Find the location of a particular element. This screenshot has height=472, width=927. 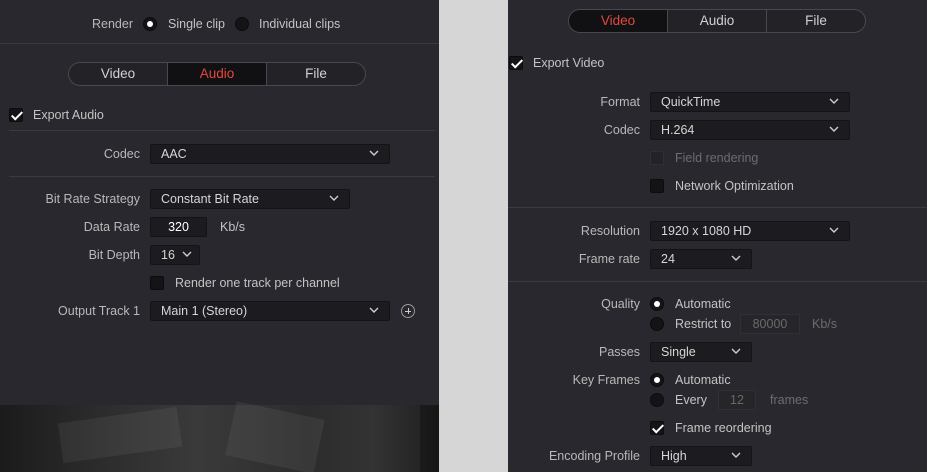

resolution-label: Resolution is located at coordinates (610, 231).